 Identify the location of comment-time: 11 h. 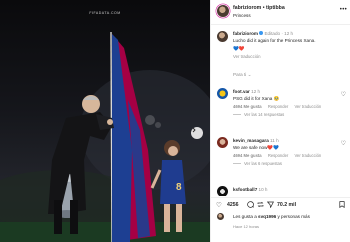
(274, 140).